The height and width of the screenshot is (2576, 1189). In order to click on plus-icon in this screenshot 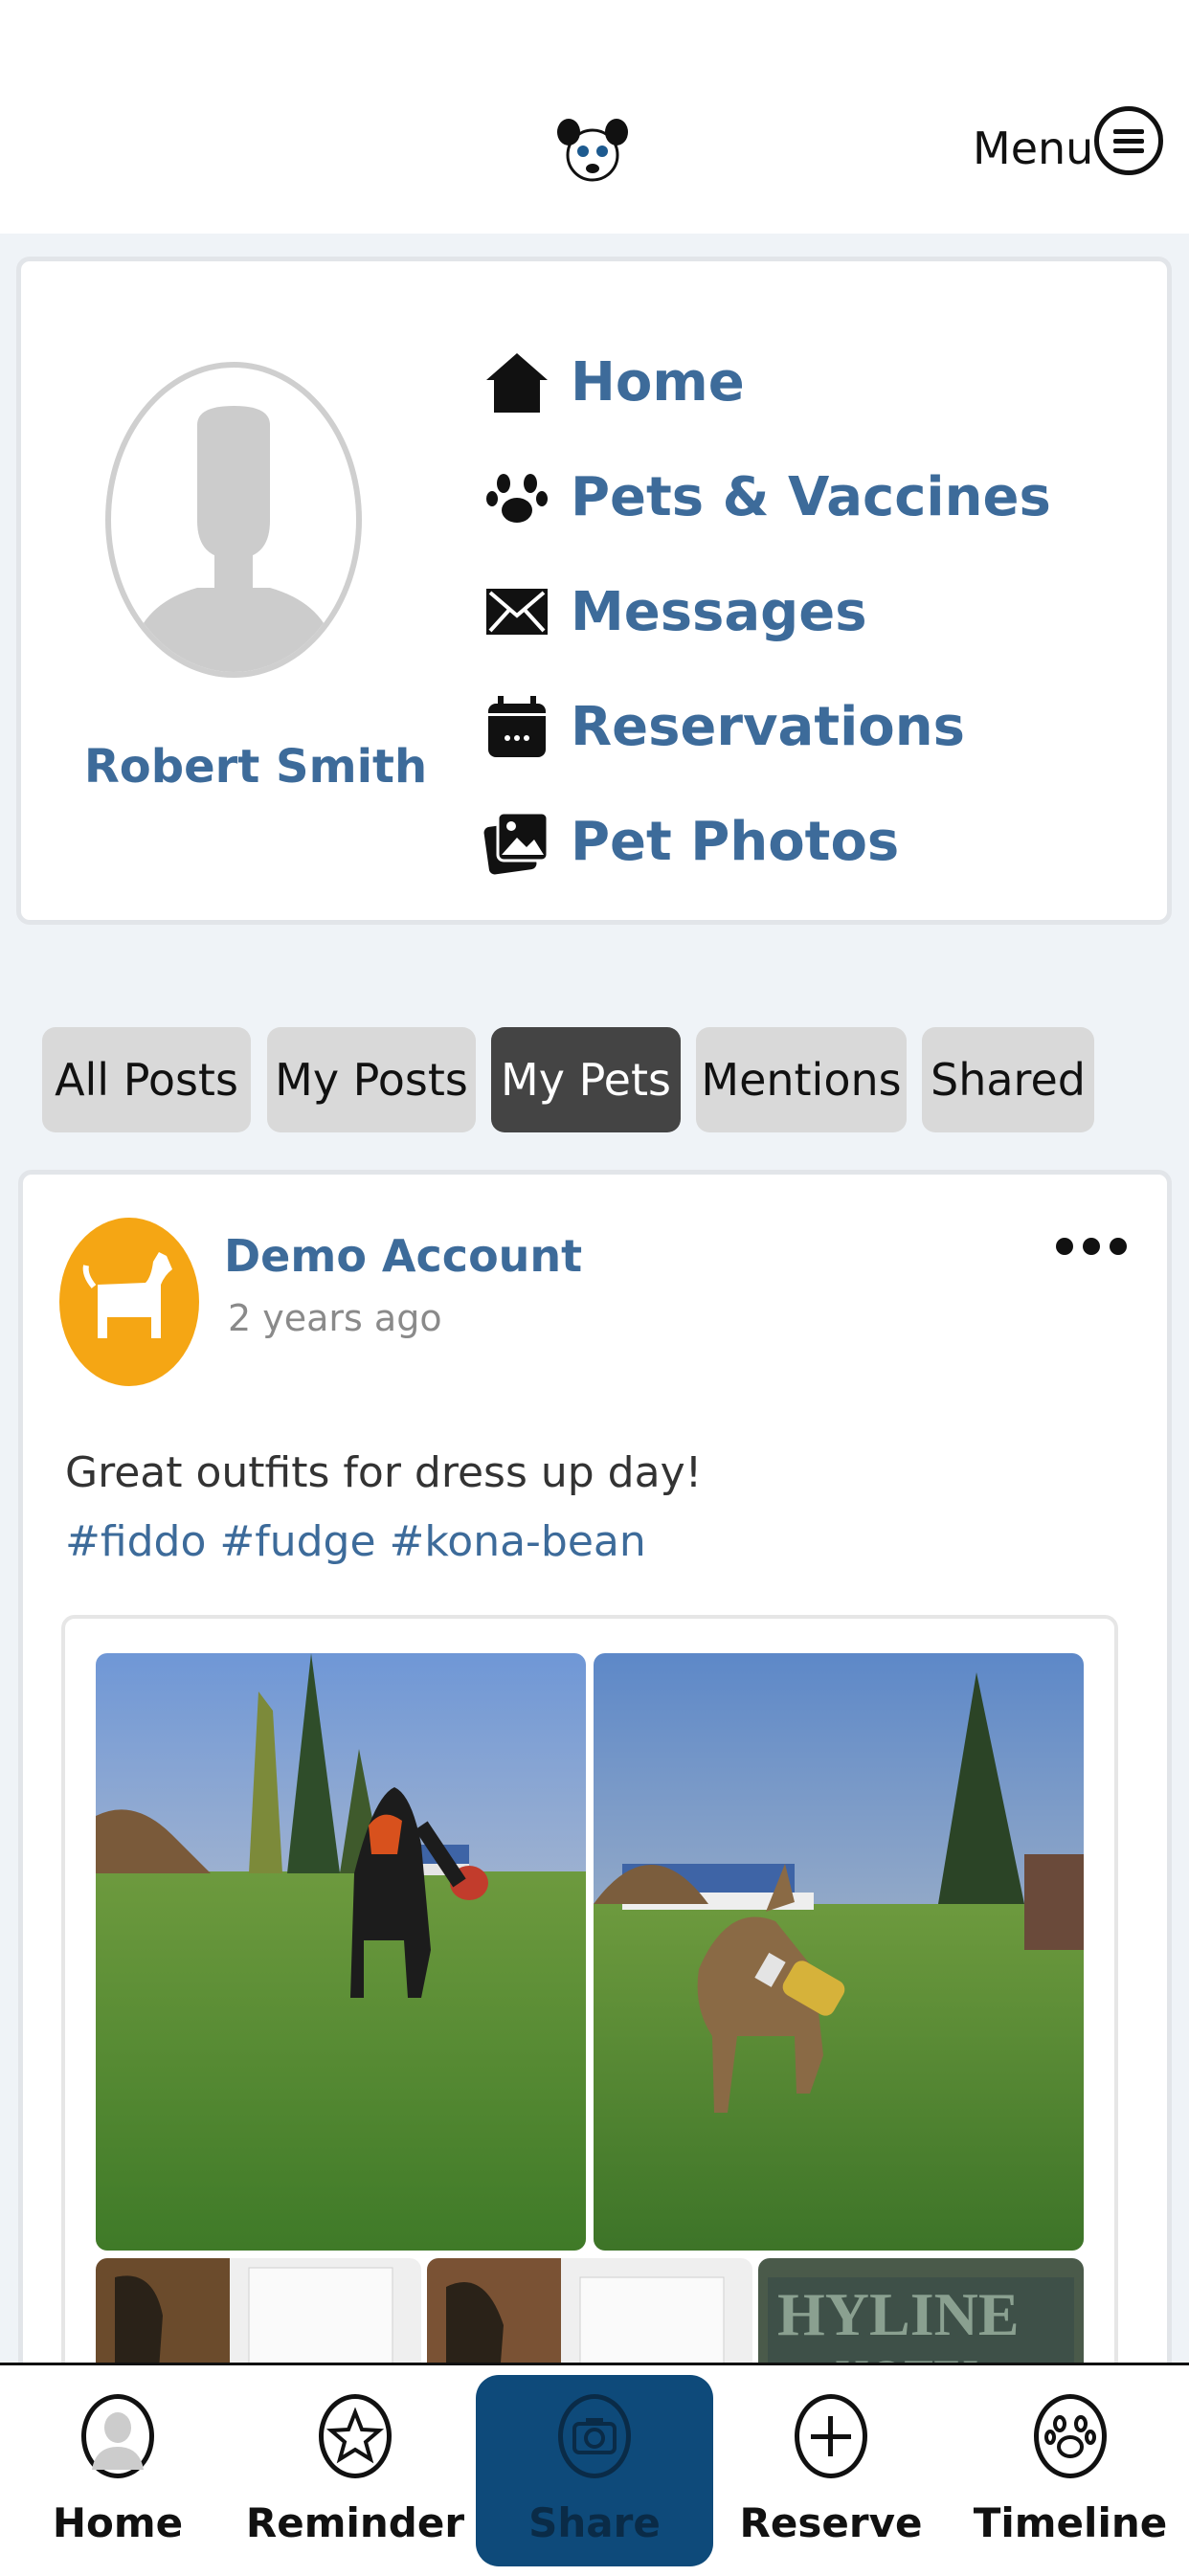, I will do `click(831, 2436)`.